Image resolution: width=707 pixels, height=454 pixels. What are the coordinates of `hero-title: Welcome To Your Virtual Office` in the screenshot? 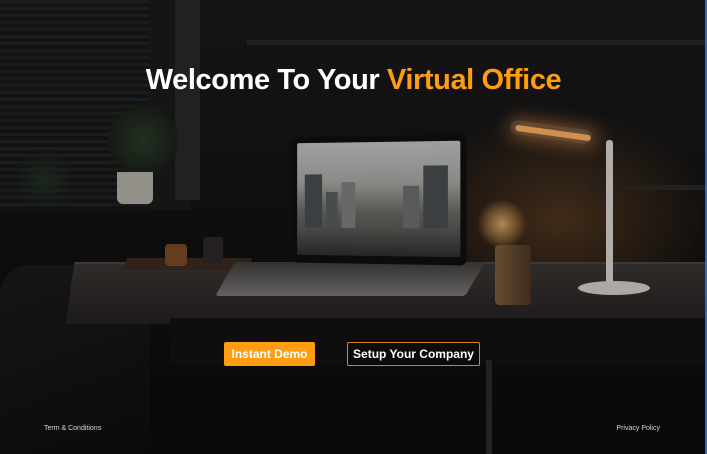 It's located at (353, 80).